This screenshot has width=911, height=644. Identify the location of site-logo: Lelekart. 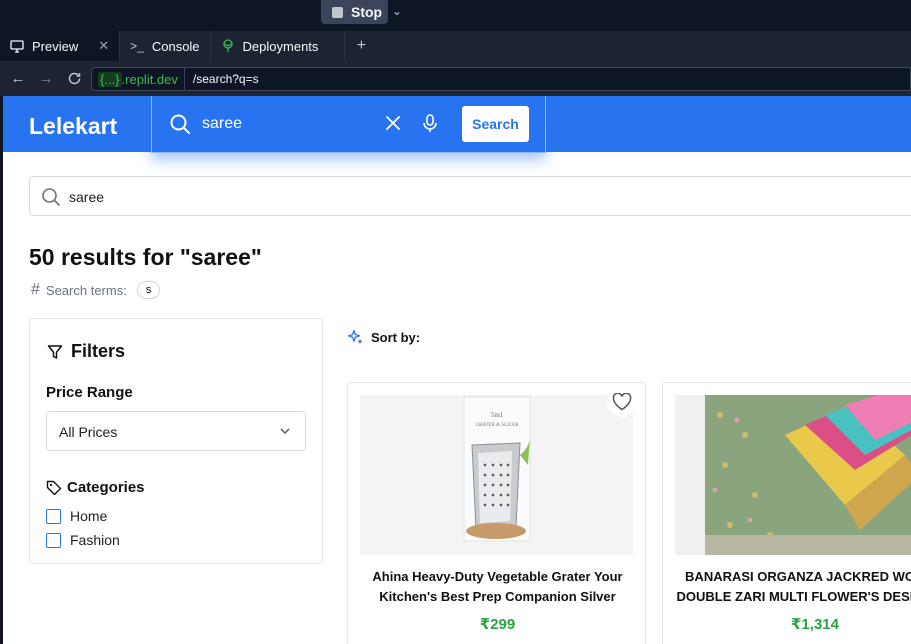
(73, 126).